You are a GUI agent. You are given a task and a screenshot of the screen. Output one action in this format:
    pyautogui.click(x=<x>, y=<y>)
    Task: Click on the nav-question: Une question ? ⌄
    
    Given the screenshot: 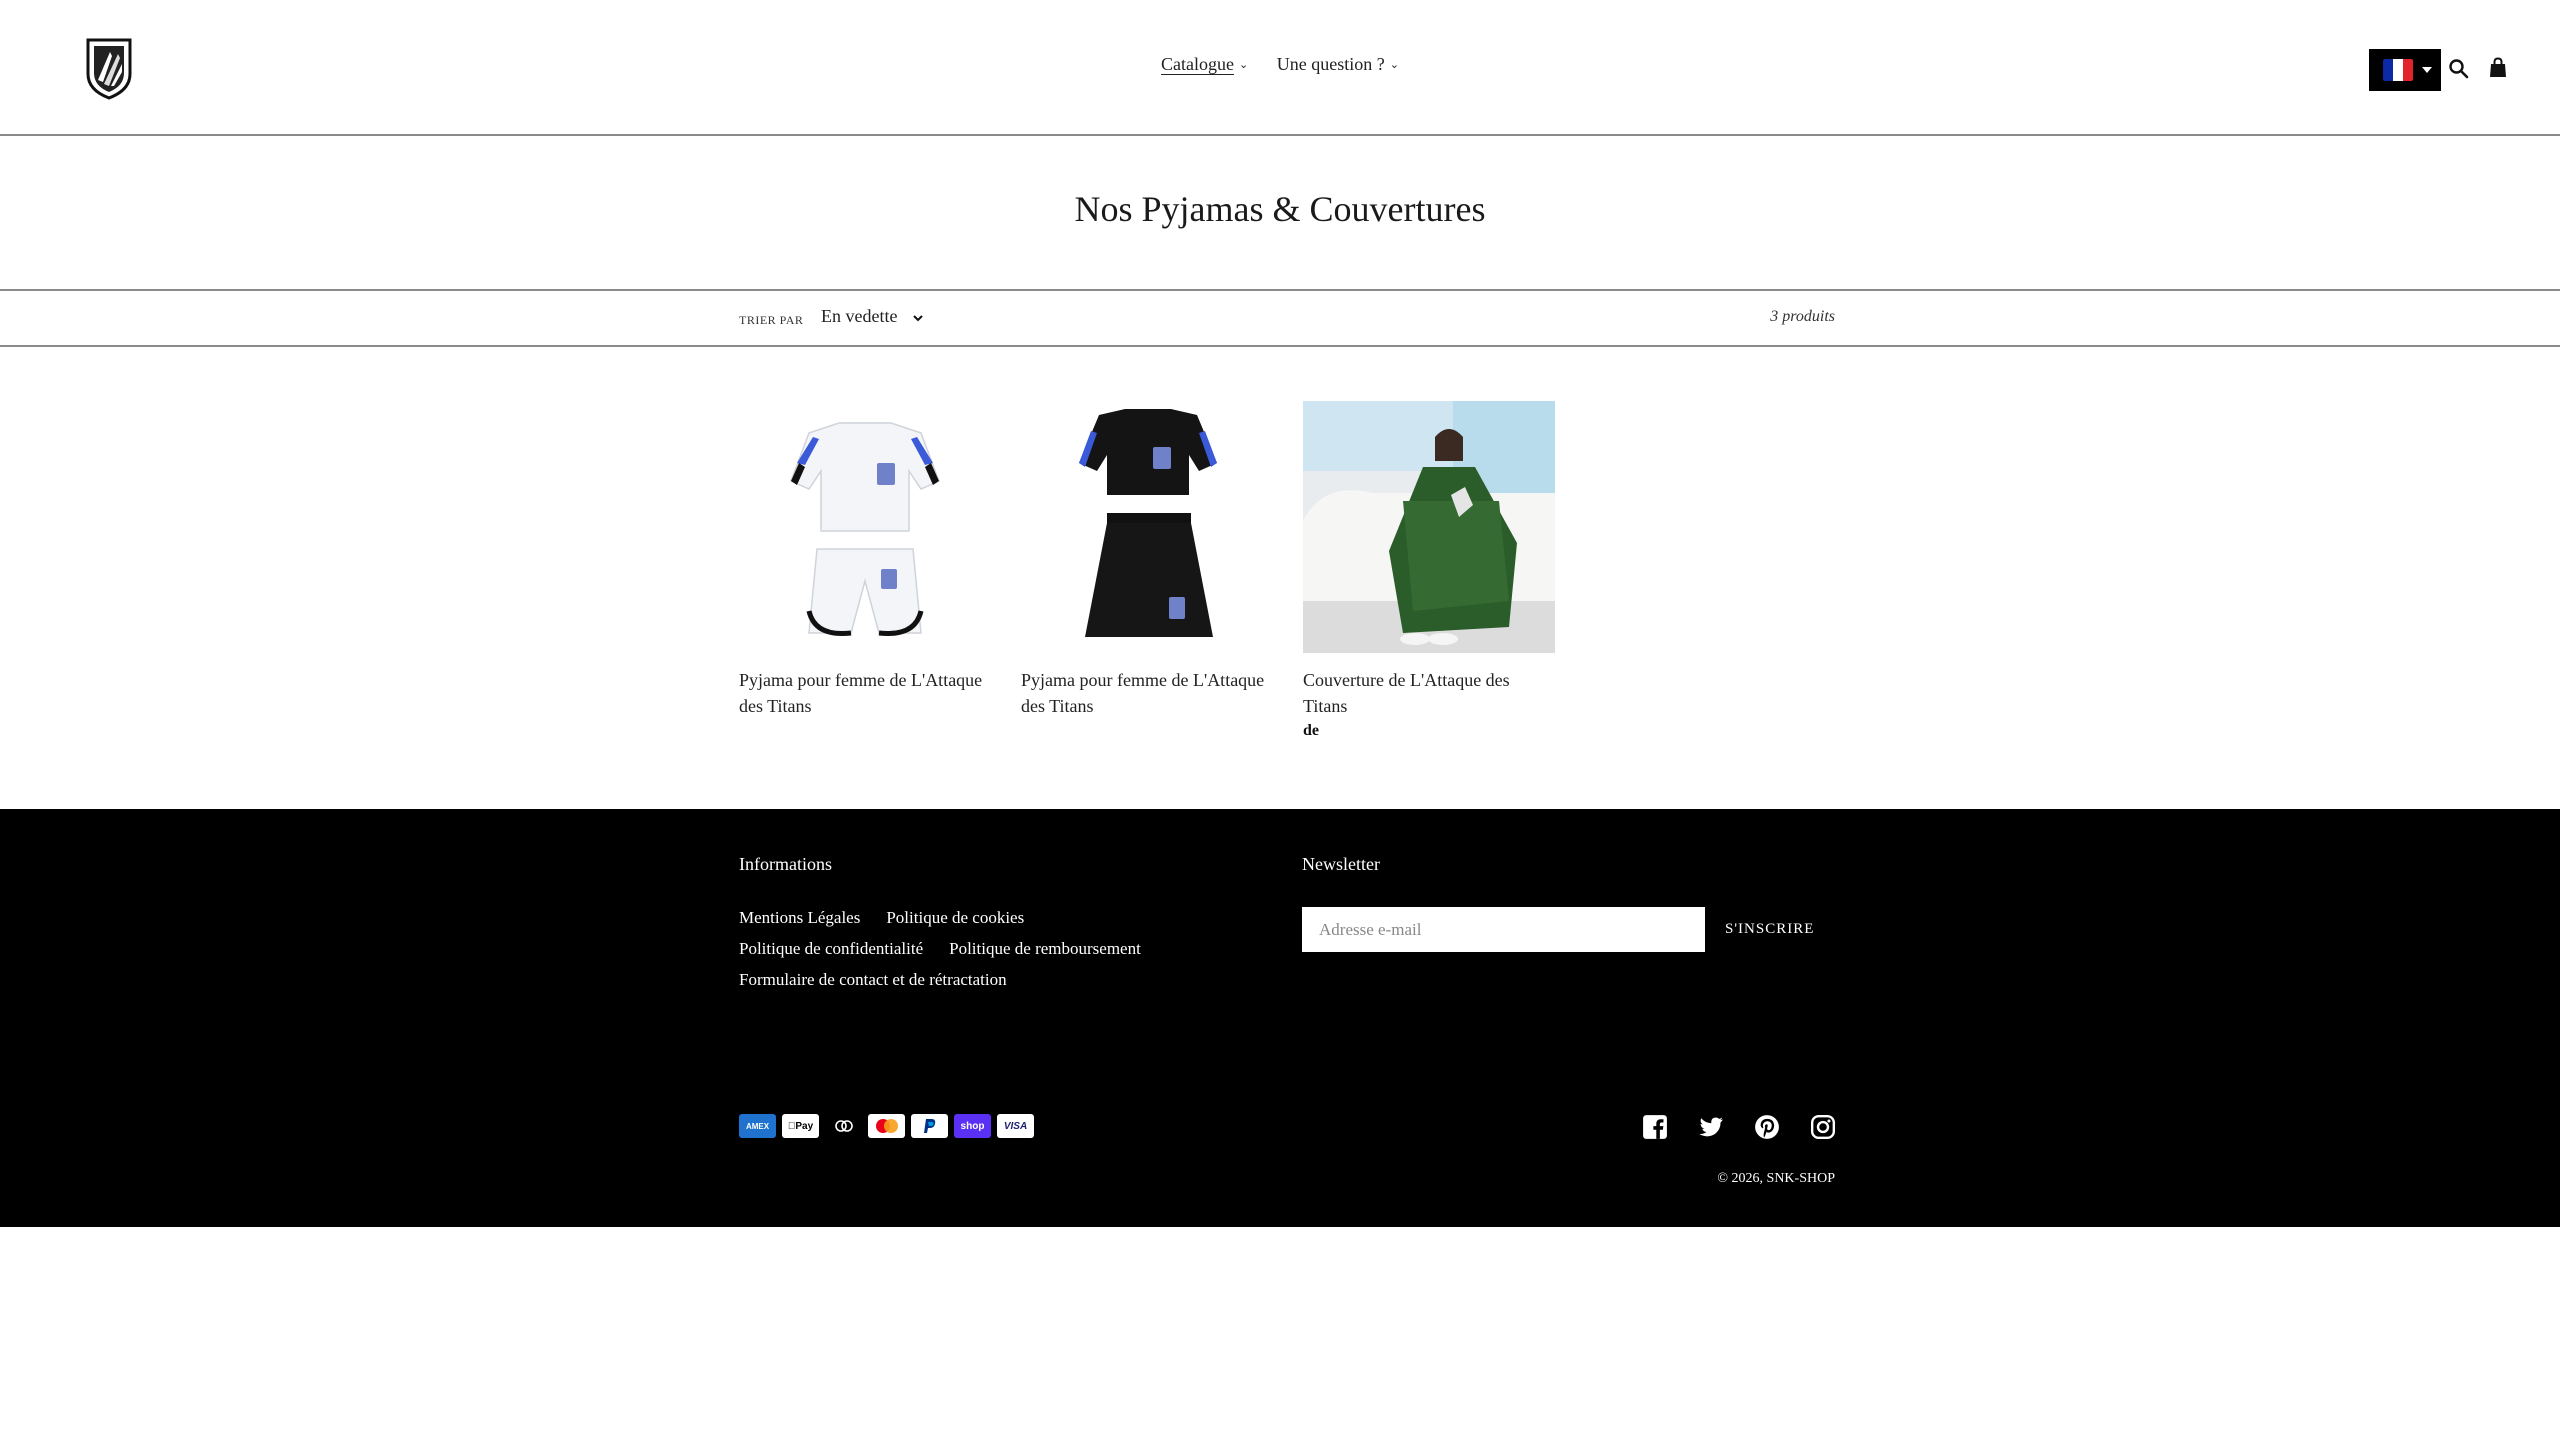 What is the action you would take?
    pyautogui.click(x=1338, y=64)
    